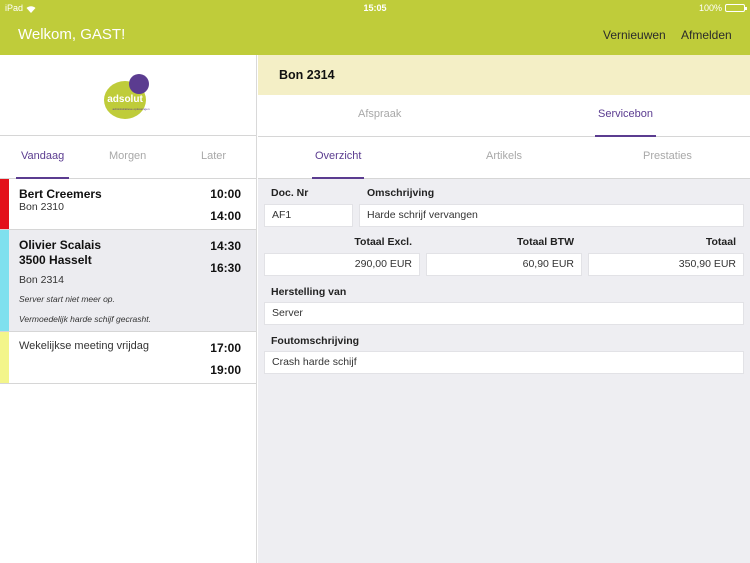 Image resolution: width=750 pixels, height=563 pixels. What do you see at coordinates (504, 362) in the screenshot?
I see `foutomschrijving-field: Crash harde schijf` at bounding box center [504, 362].